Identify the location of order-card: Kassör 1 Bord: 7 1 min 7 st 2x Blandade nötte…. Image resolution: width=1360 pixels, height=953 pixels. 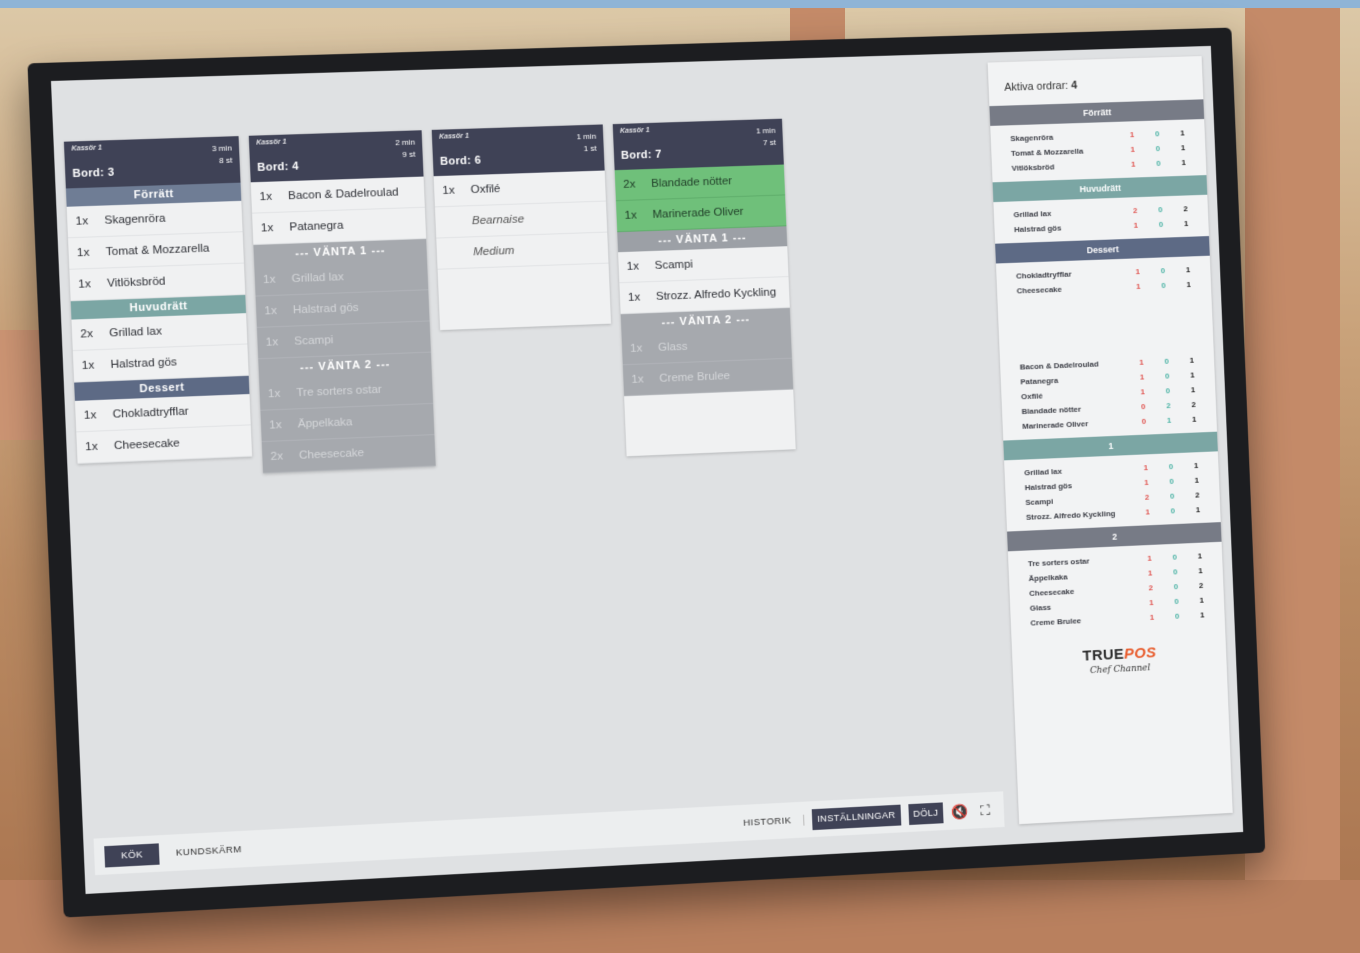
(704, 287).